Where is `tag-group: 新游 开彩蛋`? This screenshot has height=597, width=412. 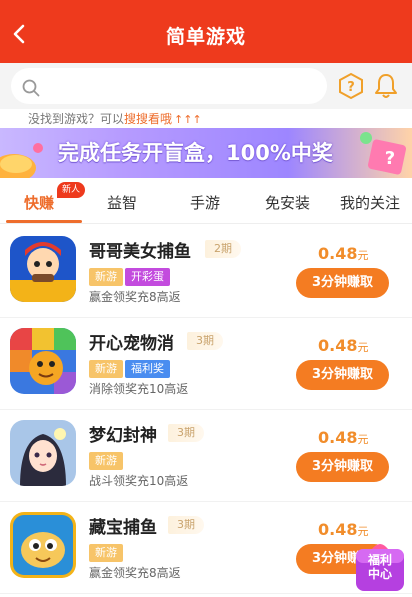 tag-group: 新游 开彩蛋 is located at coordinates (130, 275).